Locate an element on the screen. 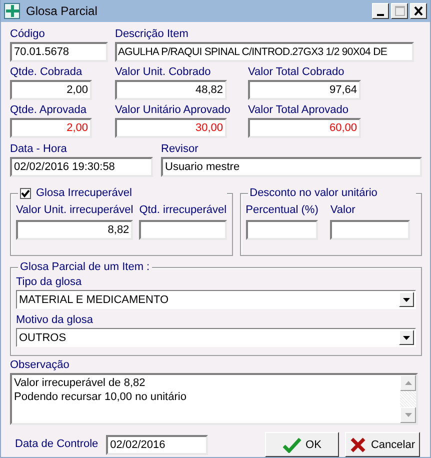 The image size is (431, 458). field-label: Revisor is located at coordinates (180, 149).